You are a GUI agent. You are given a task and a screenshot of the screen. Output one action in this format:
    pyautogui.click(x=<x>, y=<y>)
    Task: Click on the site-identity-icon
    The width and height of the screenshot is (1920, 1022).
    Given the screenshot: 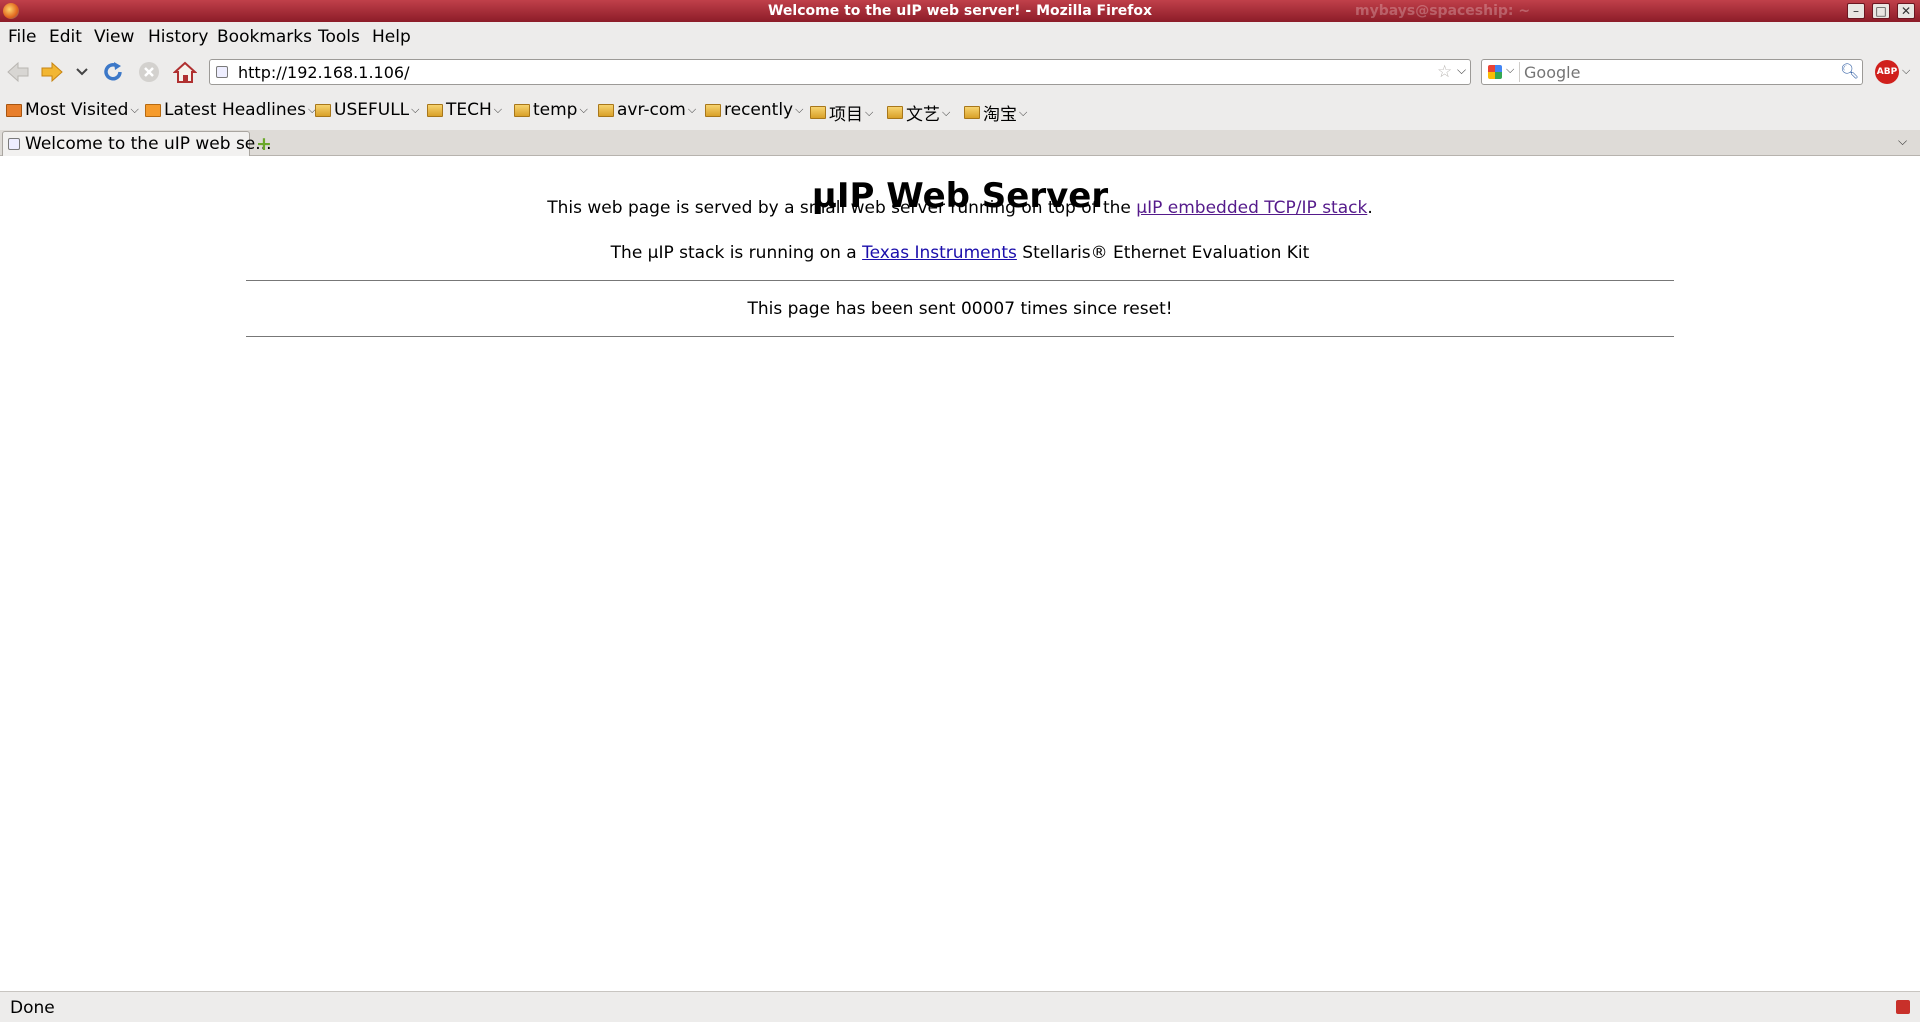 What is the action you would take?
    pyautogui.click(x=222, y=72)
    